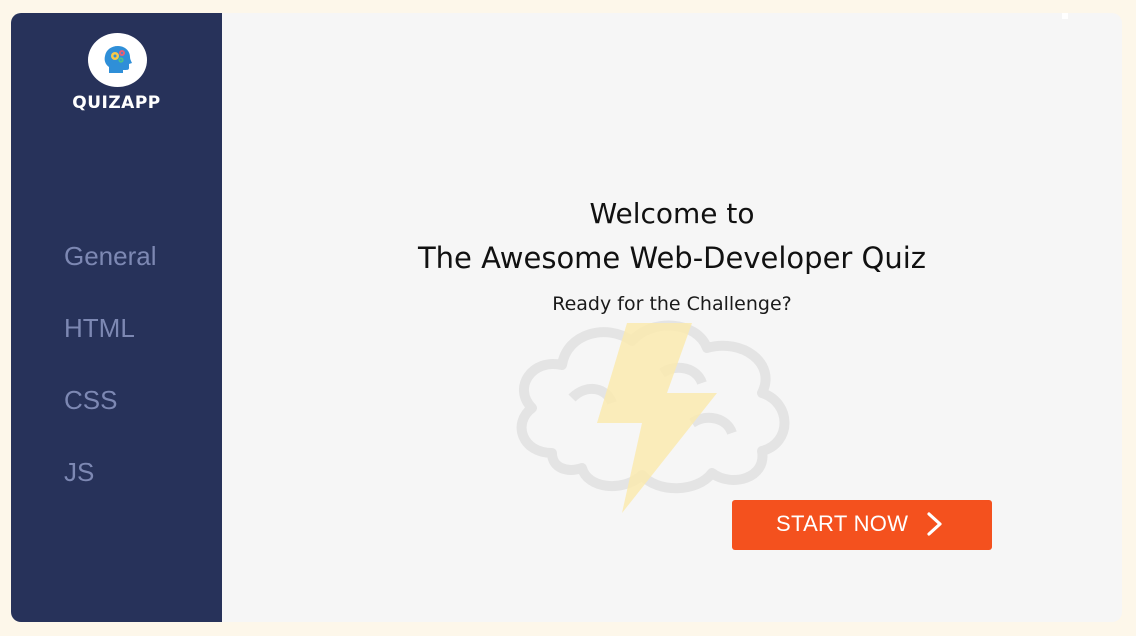  Describe the element at coordinates (842, 523) in the screenshot. I see `start-now-label: START NOW` at that location.